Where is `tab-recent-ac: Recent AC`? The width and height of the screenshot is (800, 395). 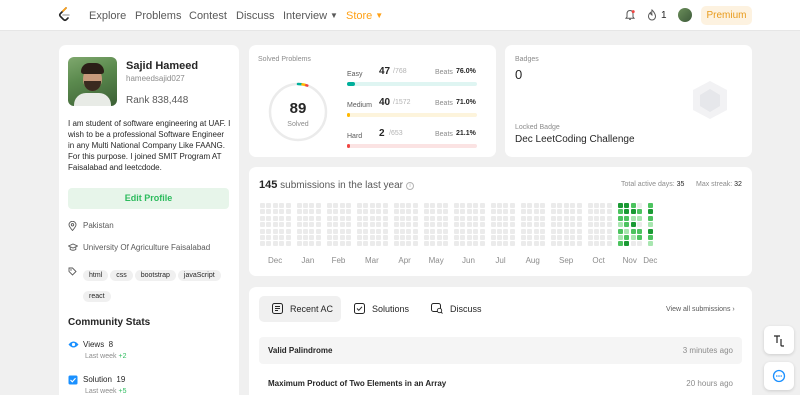 tab-recent-ac: Recent AC is located at coordinates (300, 309).